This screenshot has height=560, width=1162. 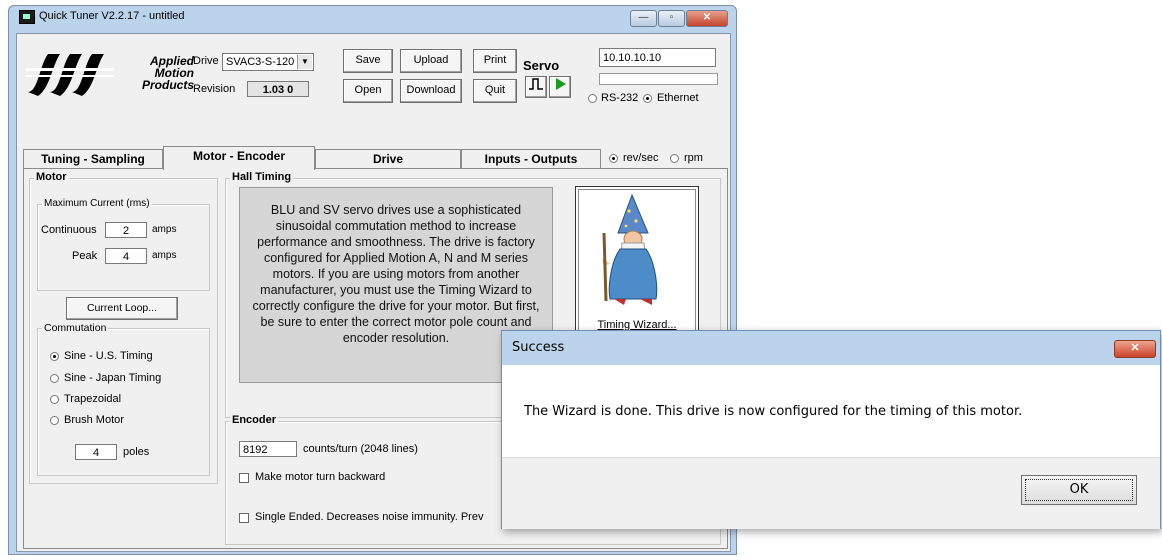 I want to click on hall-timing-title: Hall Timing, so click(x=262, y=177).